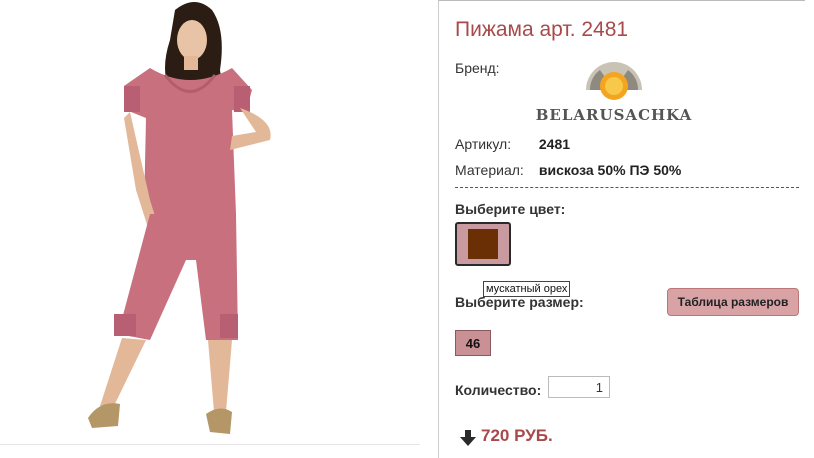  I want to click on color-swatch-fill, so click(483, 244).